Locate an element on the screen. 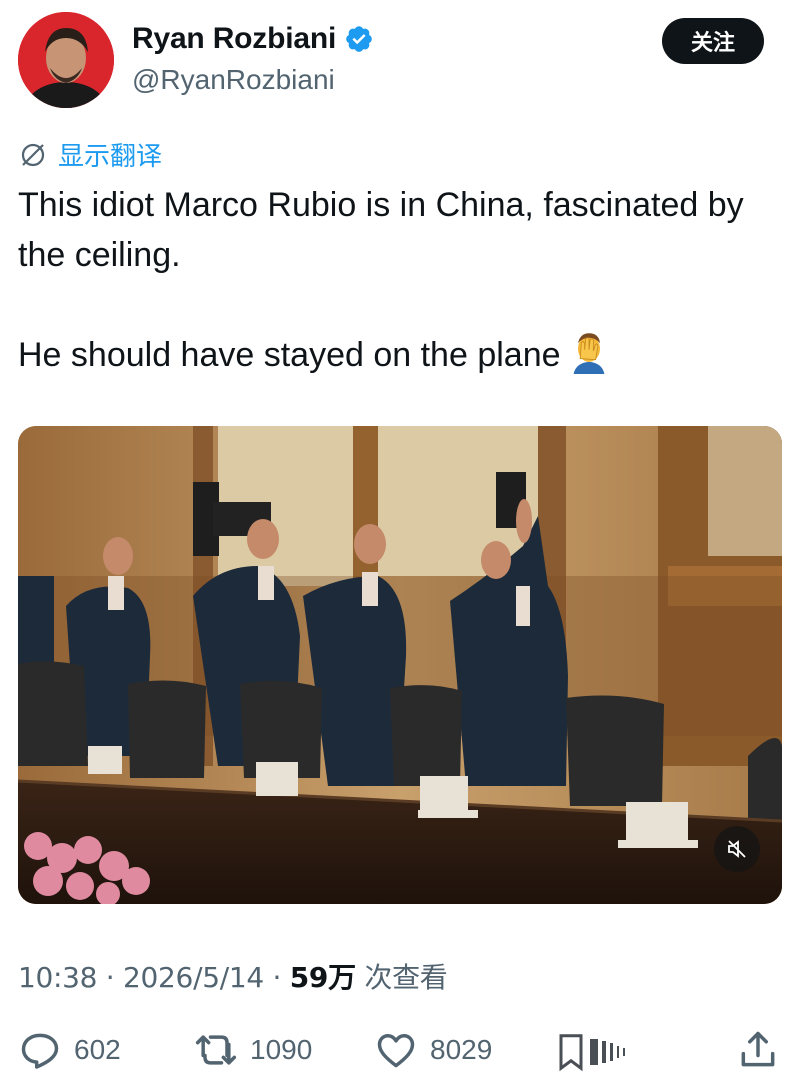 This screenshot has width=800, height=1080. reply-icon is located at coordinates (40, 1051).